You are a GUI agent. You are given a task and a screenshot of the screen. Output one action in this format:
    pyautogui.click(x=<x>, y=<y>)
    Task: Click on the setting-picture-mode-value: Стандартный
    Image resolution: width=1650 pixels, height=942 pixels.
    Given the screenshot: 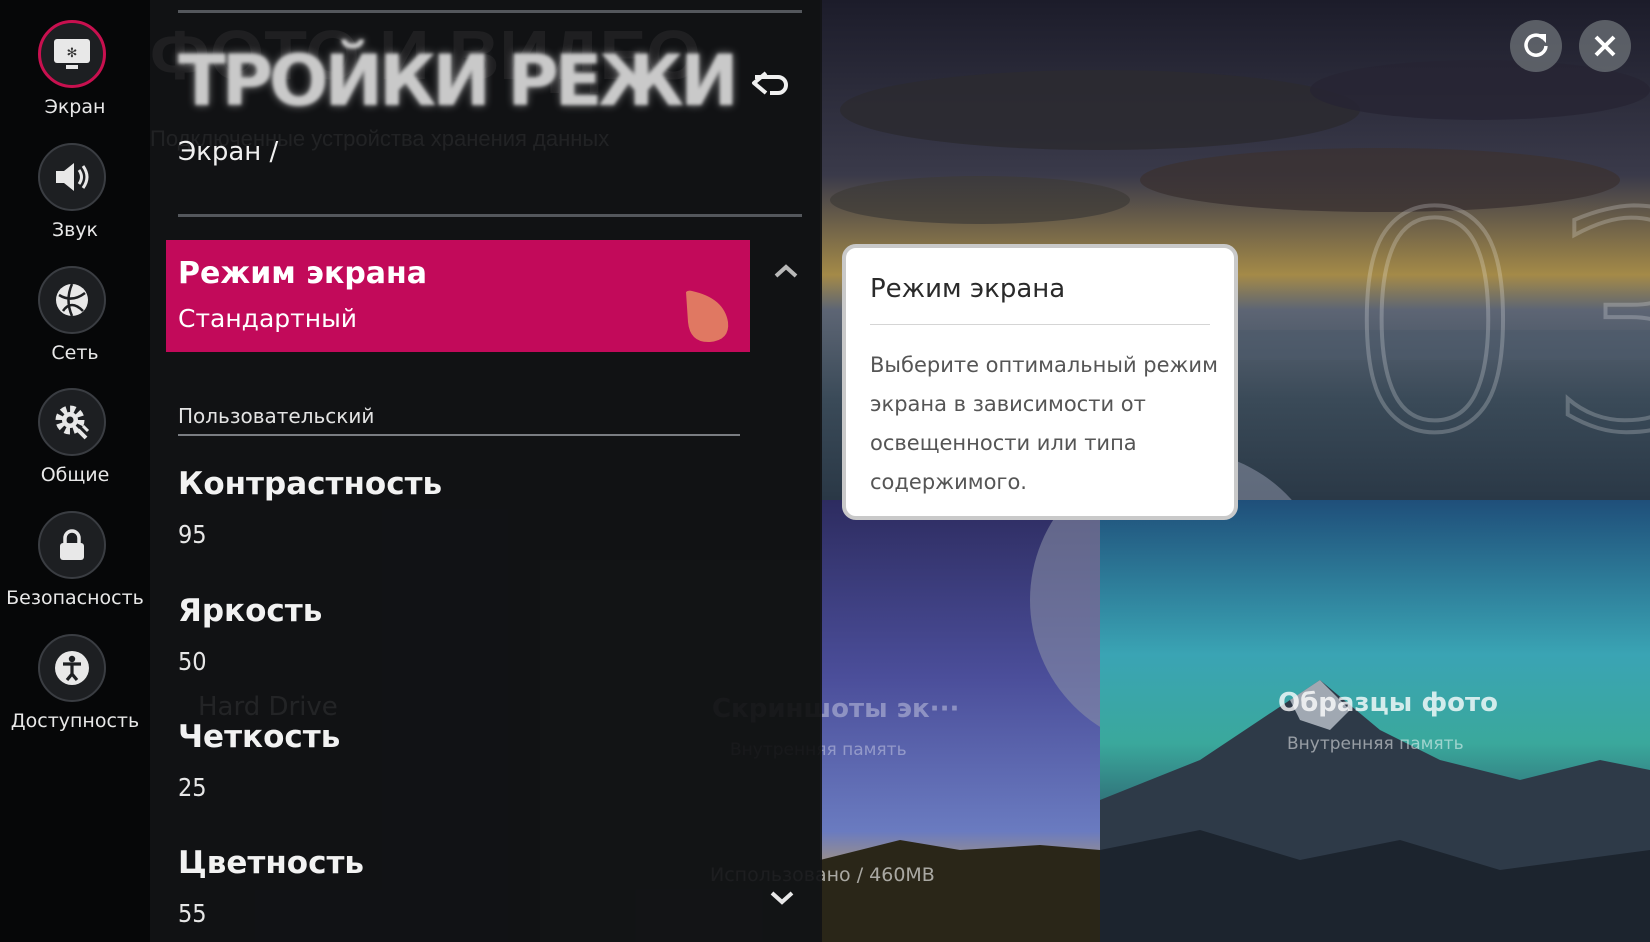 What is the action you would take?
    pyautogui.click(x=268, y=318)
    